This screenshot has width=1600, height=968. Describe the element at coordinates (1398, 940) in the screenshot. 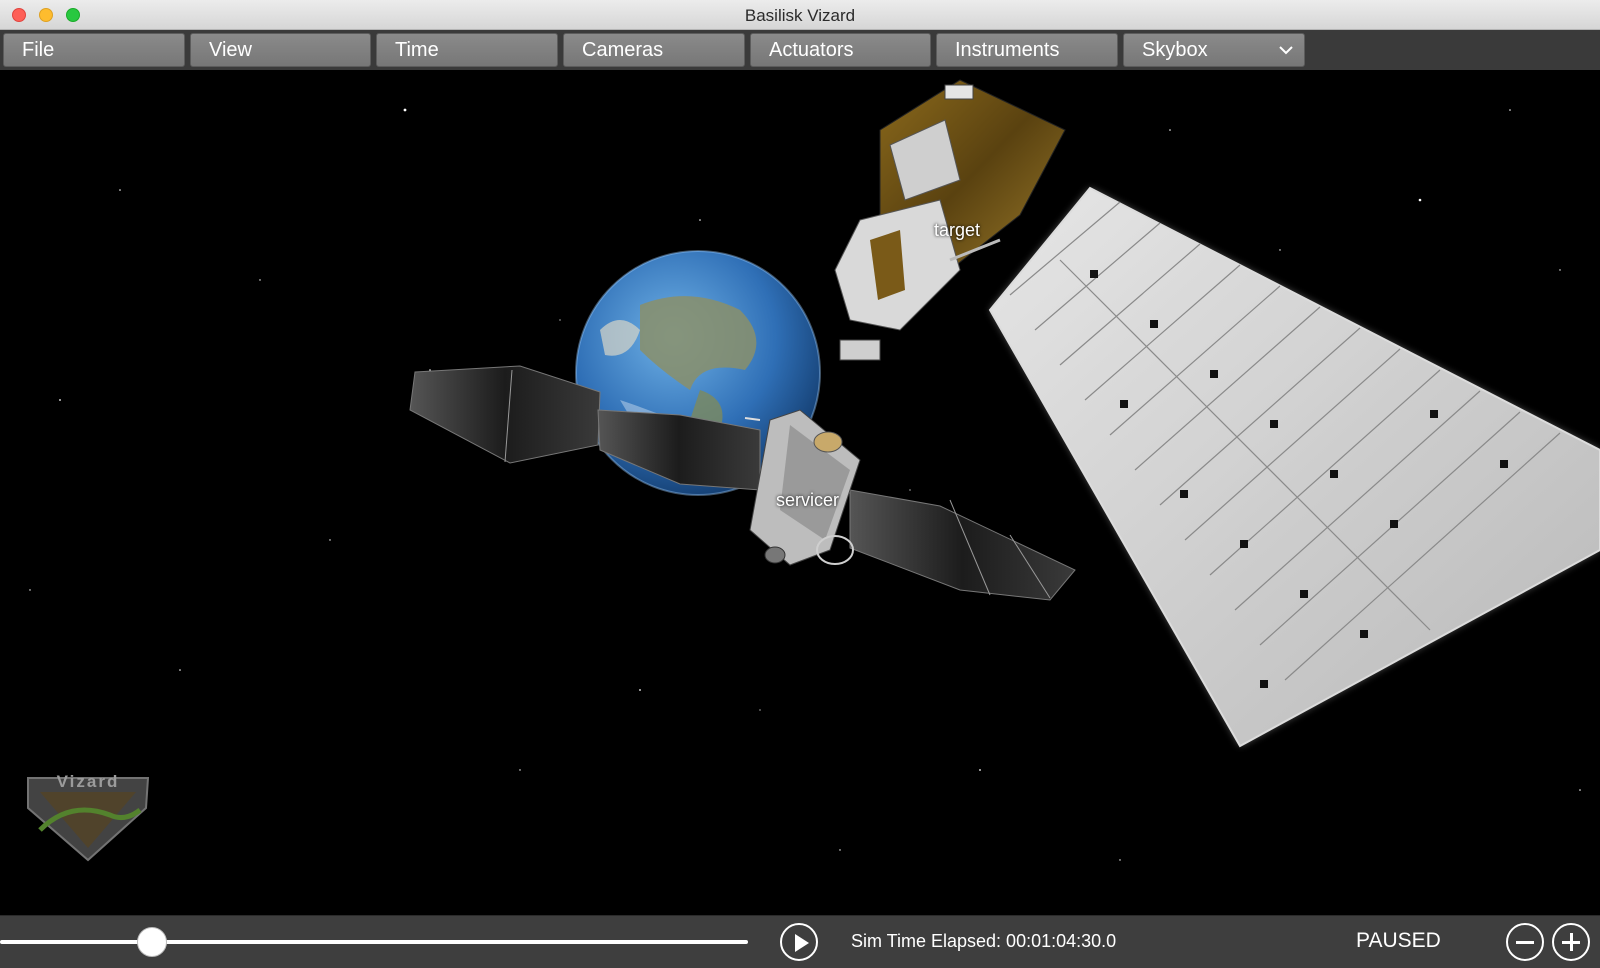

I see `playback-status: PAUSED` at that location.